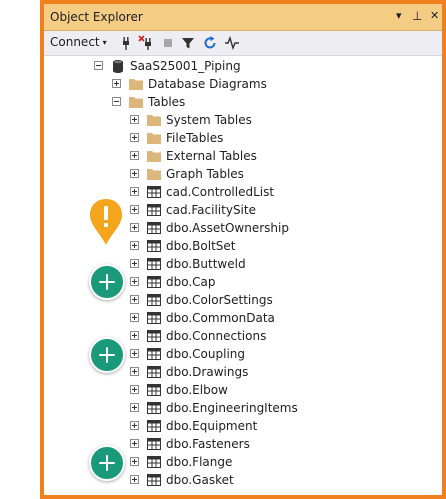  I want to click on panel-title: Object Explorer, so click(96, 17).